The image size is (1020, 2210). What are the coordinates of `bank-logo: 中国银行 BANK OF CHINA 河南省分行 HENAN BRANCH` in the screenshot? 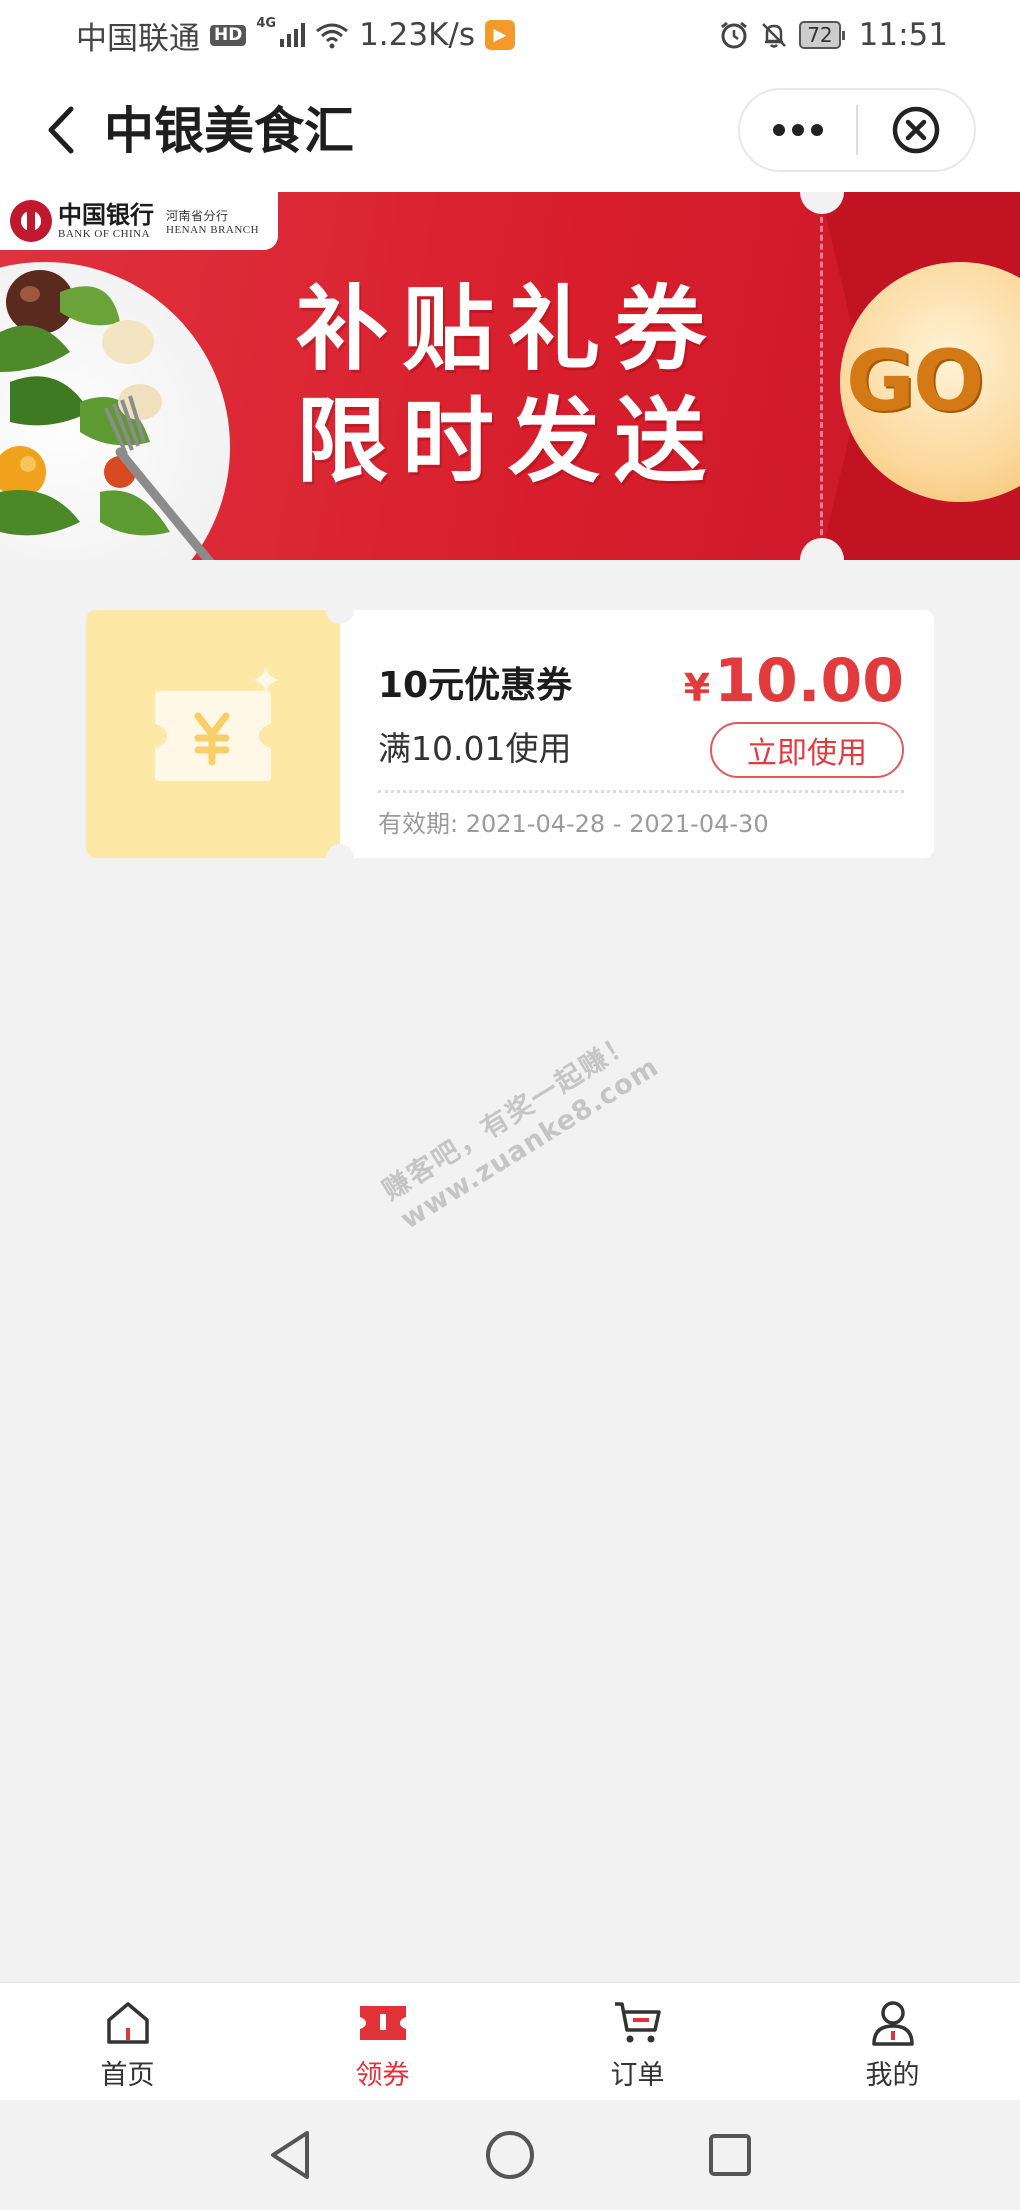 It's located at (139, 221).